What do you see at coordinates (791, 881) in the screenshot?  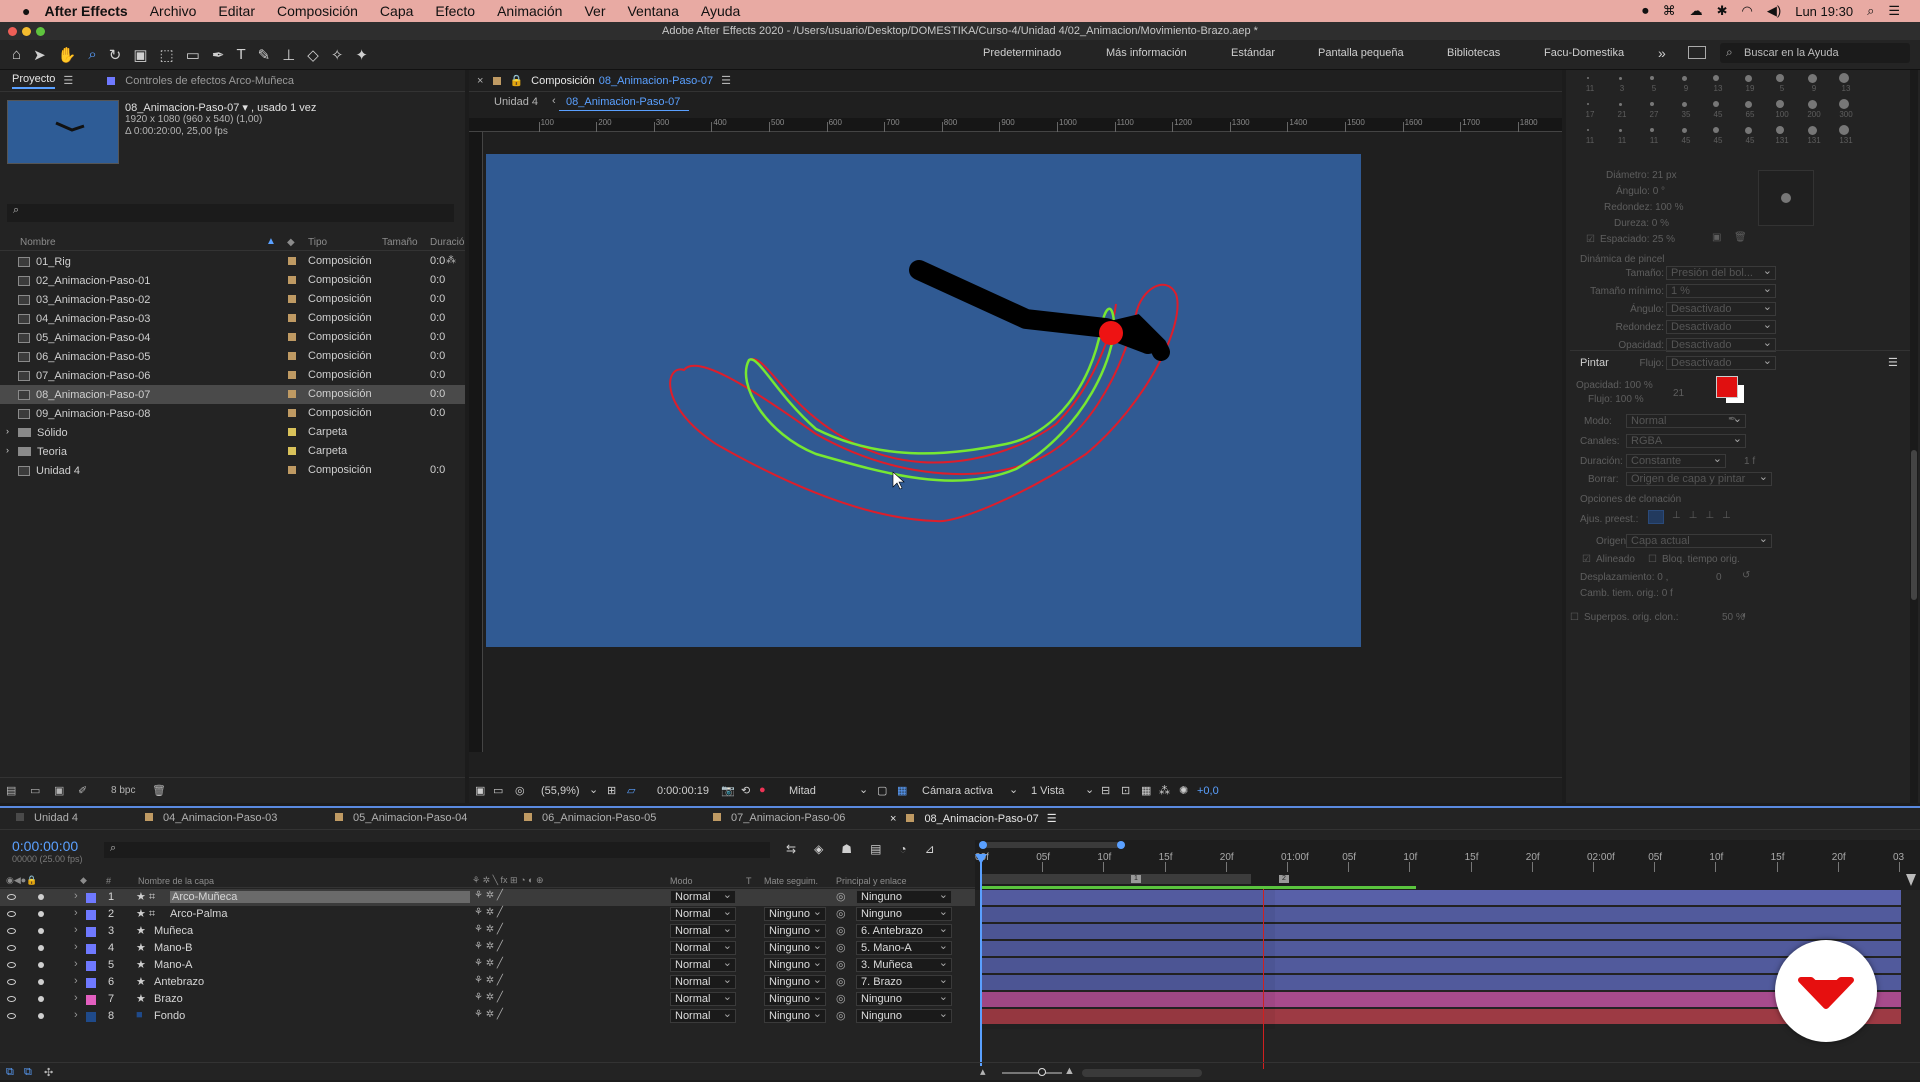 I see `col-track-matte: Mate seguim.` at bounding box center [791, 881].